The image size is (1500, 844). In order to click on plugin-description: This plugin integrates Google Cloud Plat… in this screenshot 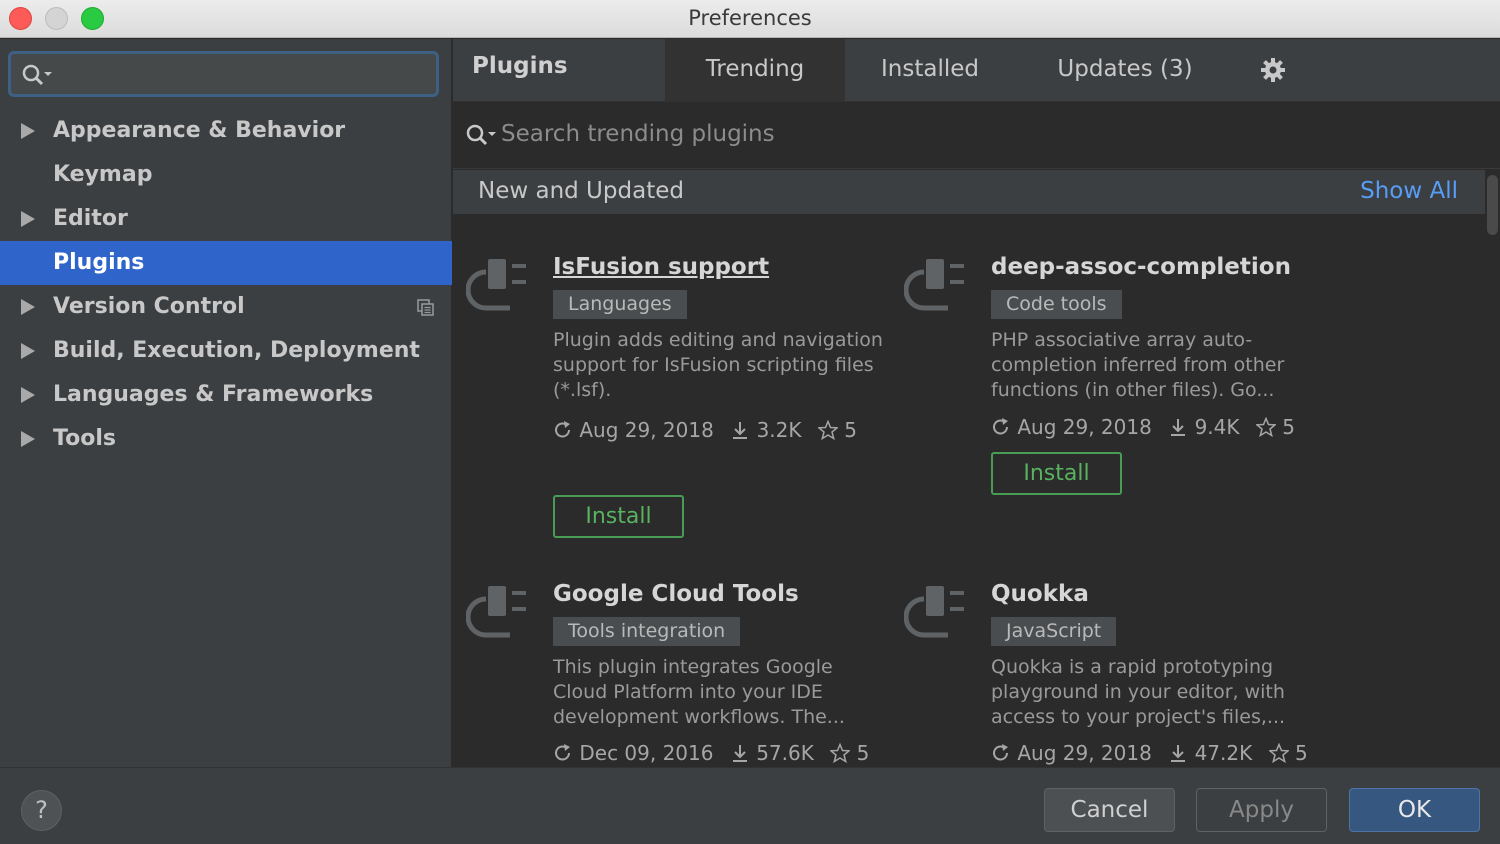, I will do `click(699, 692)`.